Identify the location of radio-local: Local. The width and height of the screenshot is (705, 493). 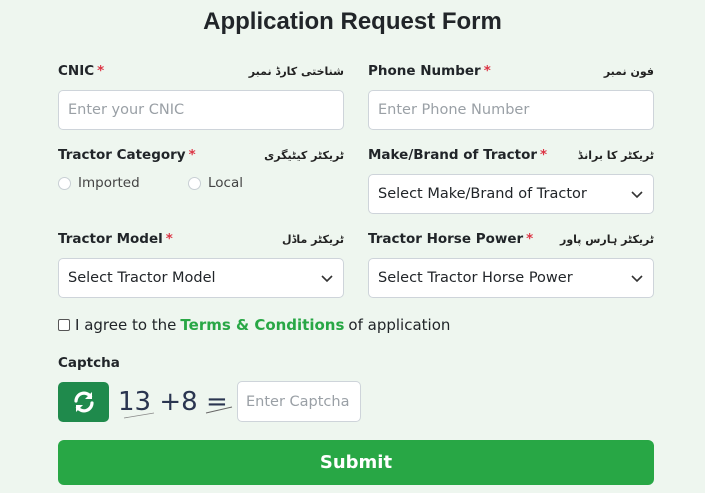
(215, 183).